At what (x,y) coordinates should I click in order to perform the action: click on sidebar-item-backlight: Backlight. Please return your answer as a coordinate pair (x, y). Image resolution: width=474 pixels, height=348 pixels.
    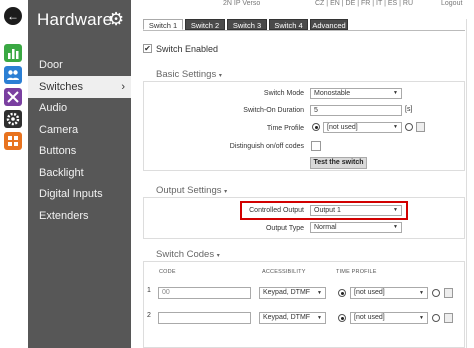
    Looking at the image, I should click on (79, 173).